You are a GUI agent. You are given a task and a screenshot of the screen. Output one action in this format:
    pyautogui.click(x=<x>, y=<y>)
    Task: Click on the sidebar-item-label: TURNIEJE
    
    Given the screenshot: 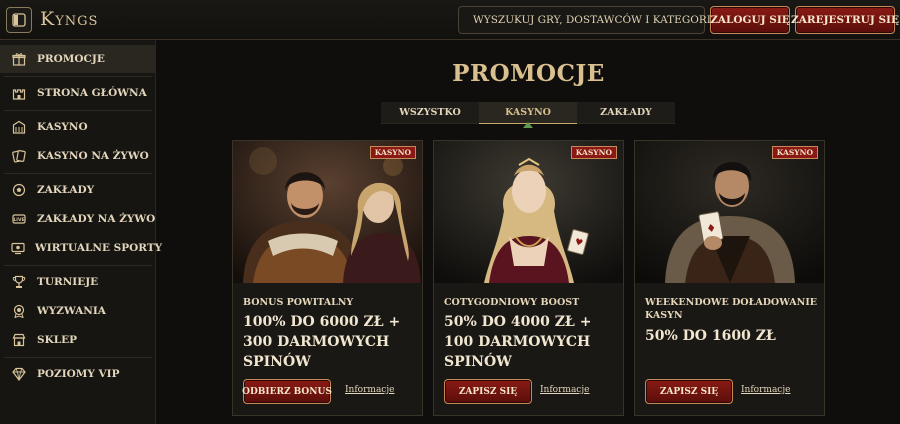 What is the action you would take?
    pyautogui.click(x=68, y=282)
    